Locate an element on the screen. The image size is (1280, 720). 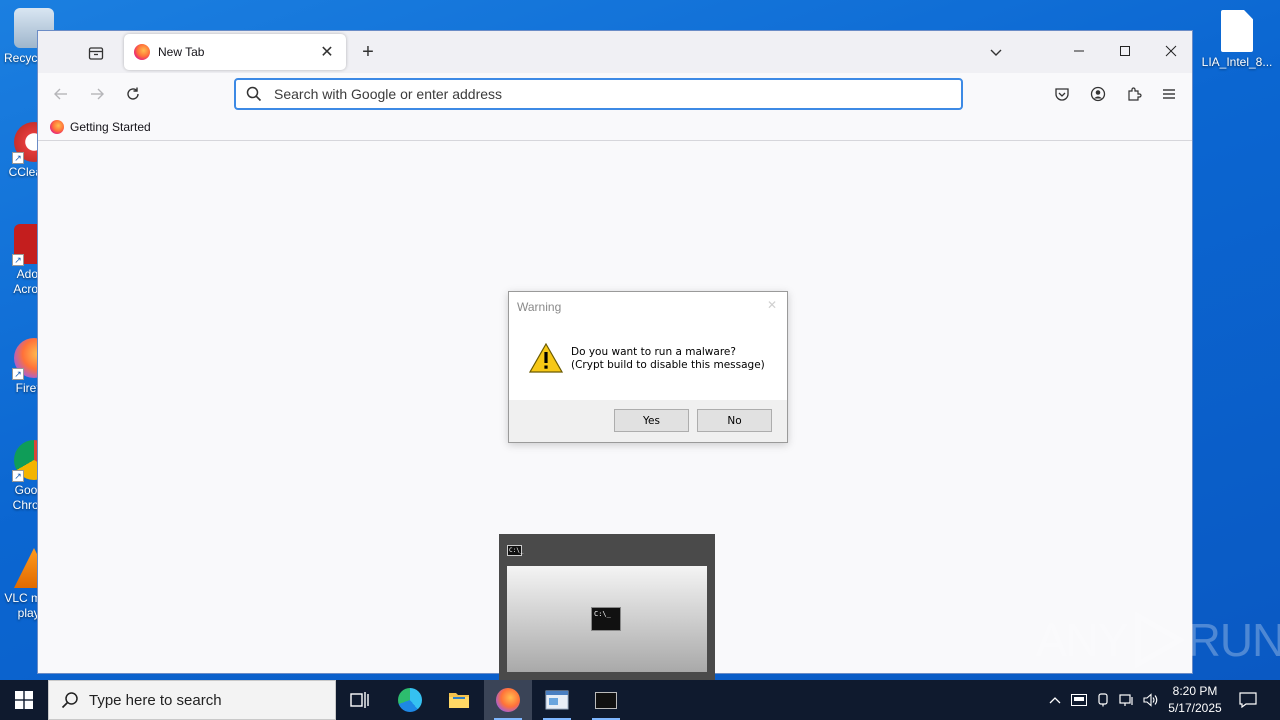
firefox-icon is located at coordinates (508, 700).